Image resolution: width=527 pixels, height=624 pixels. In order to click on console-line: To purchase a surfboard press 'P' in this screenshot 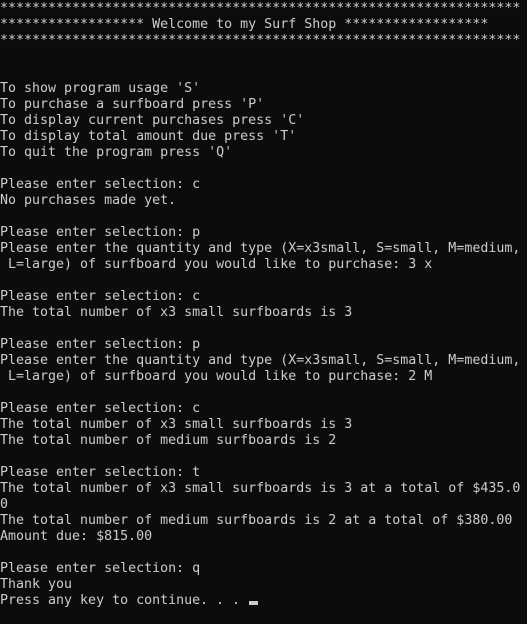, I will do `click(263, 105)`.